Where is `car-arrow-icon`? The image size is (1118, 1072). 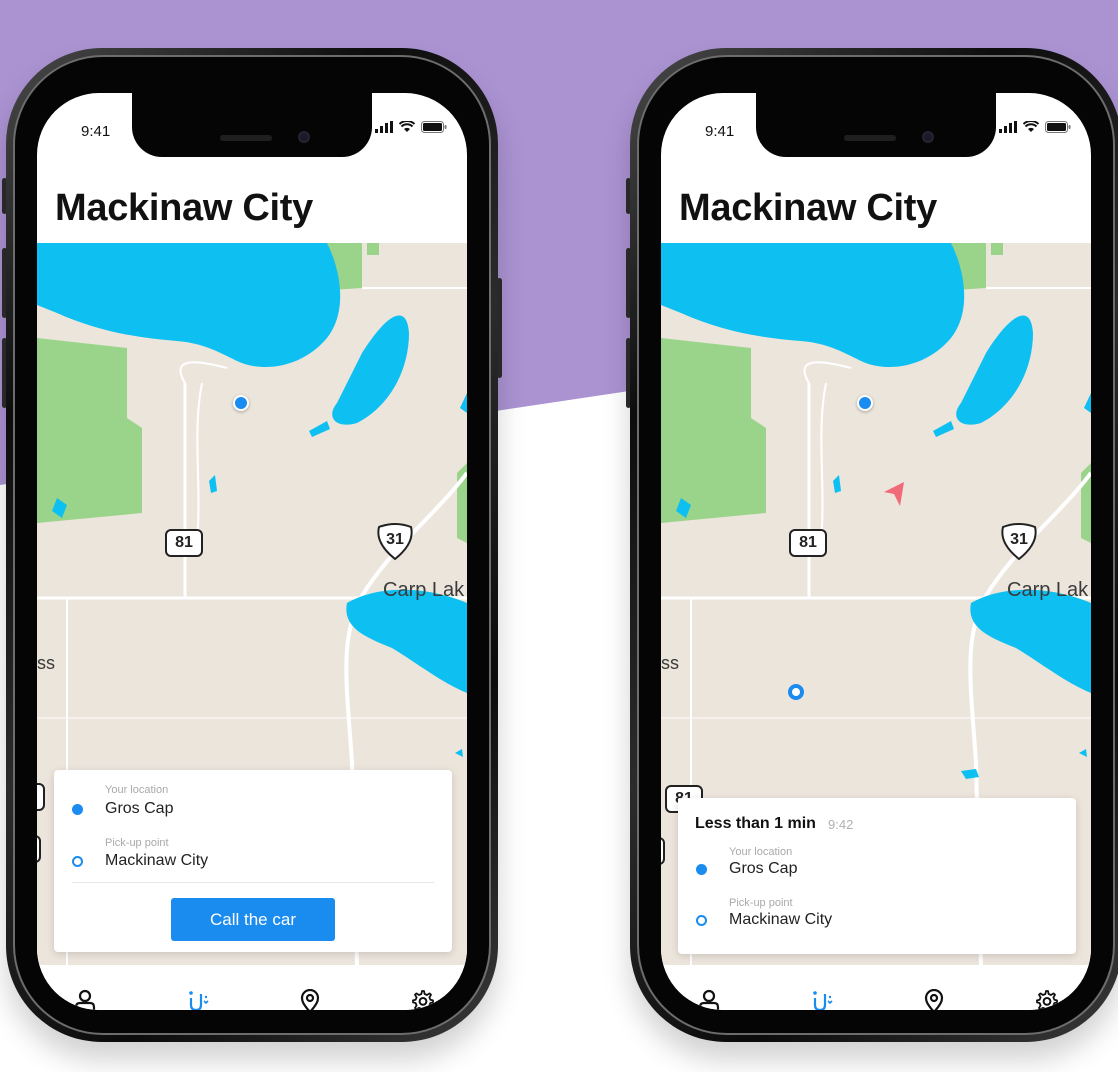 car-arrow-icon is located at coordinates (895, 494).